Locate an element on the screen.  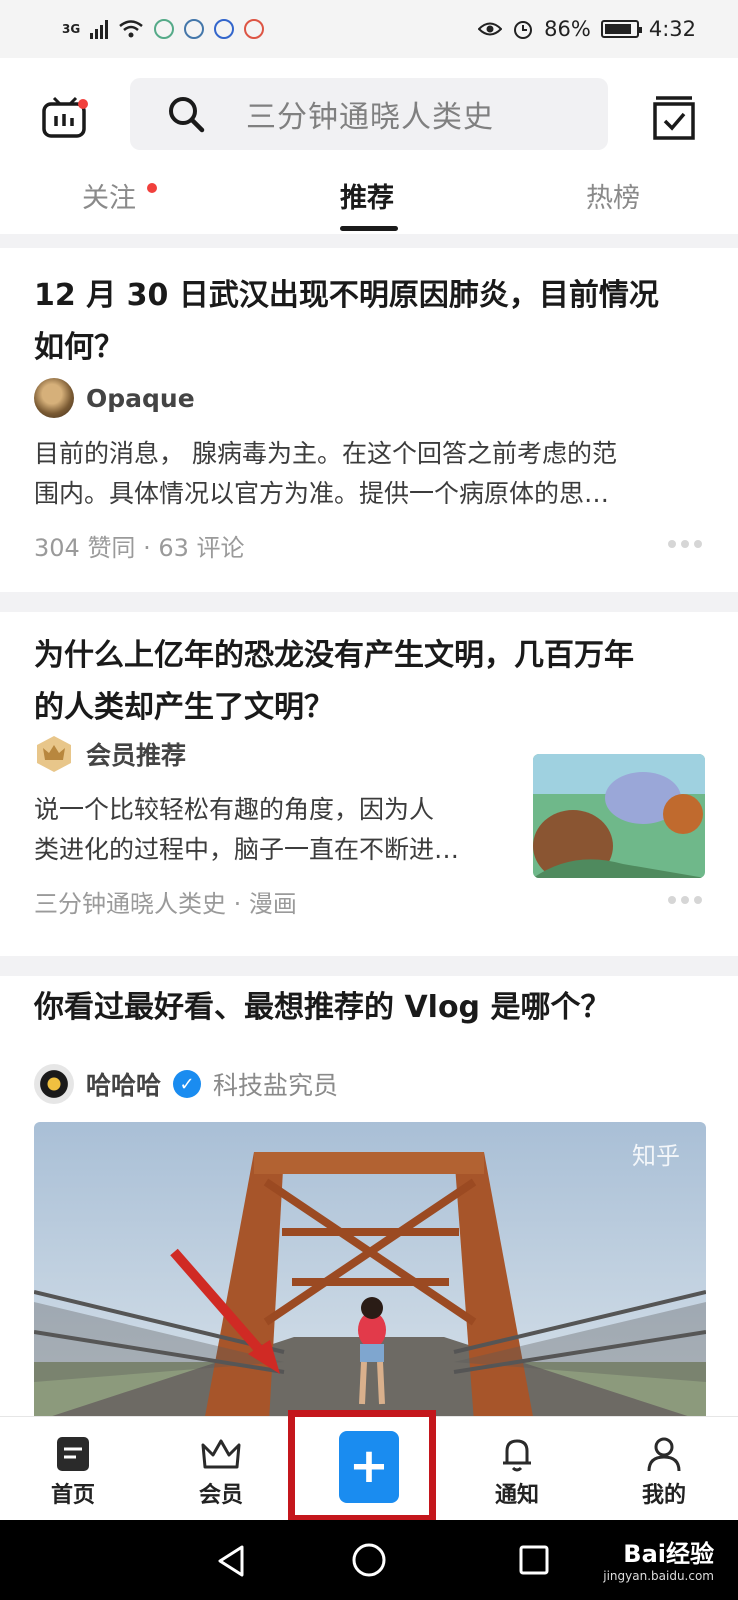
signal-icon is located at coordinates (99, 29).